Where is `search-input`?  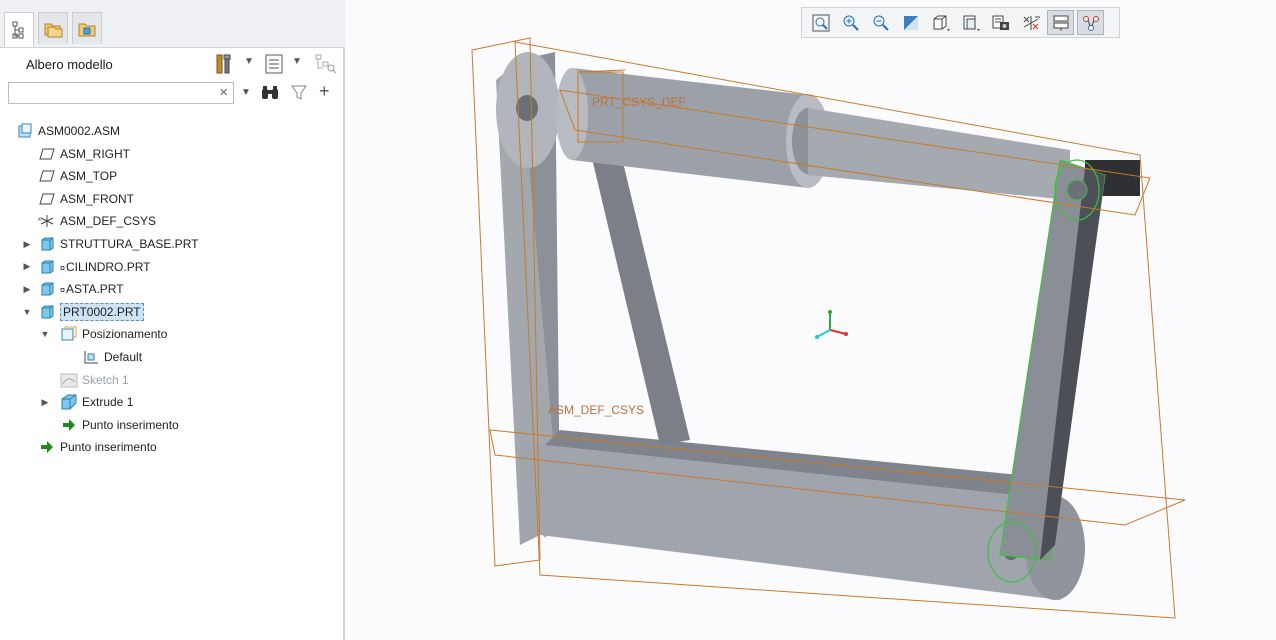
search-input is located at coordinates (115, 94).